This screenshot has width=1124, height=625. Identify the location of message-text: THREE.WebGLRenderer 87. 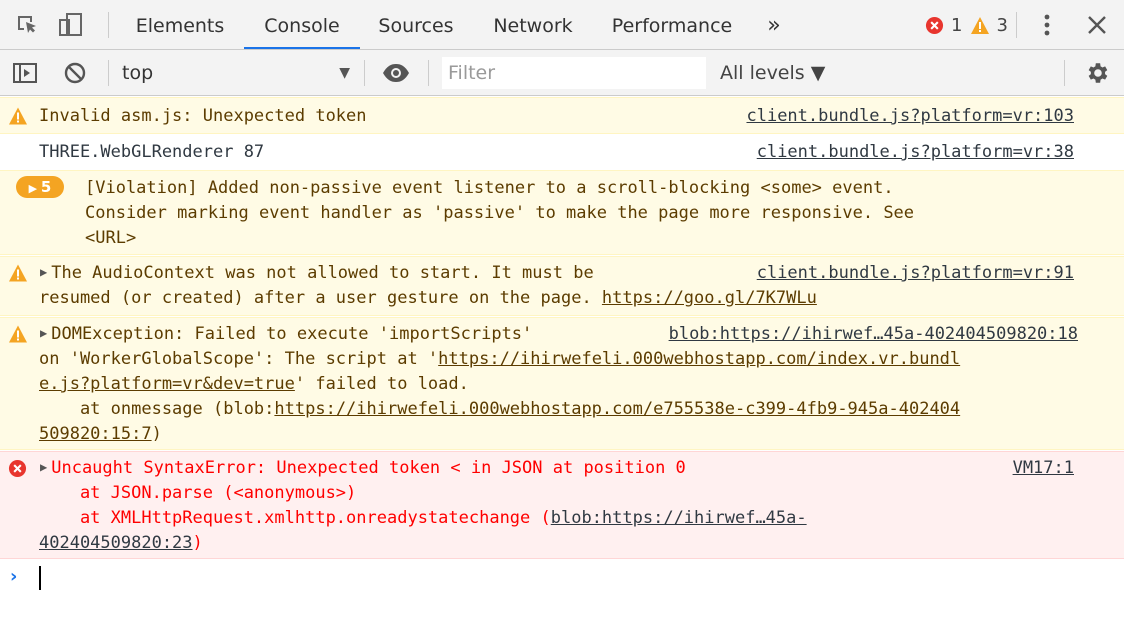
(152, 152).